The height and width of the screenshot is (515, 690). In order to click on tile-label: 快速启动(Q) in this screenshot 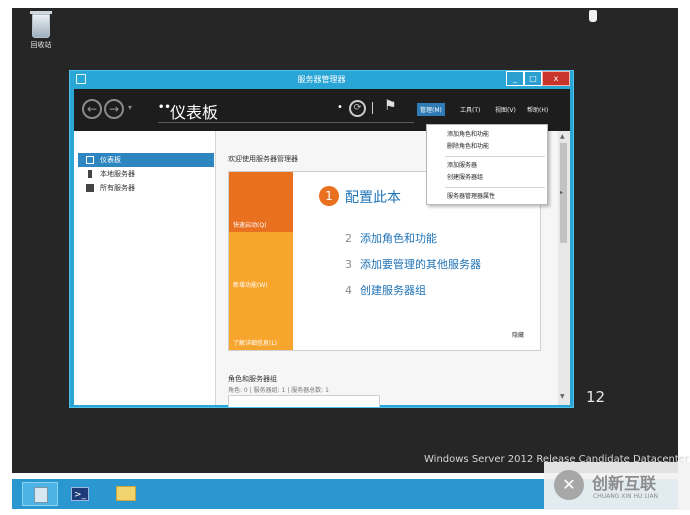, I will do `click(250, 225)`.